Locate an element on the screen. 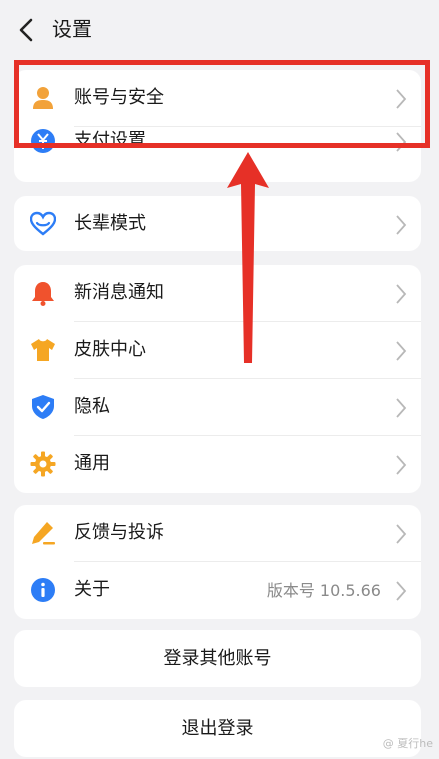 The width and height of the screenshot is (439, 759). shirt-icon is located at coordinates (43, 350).